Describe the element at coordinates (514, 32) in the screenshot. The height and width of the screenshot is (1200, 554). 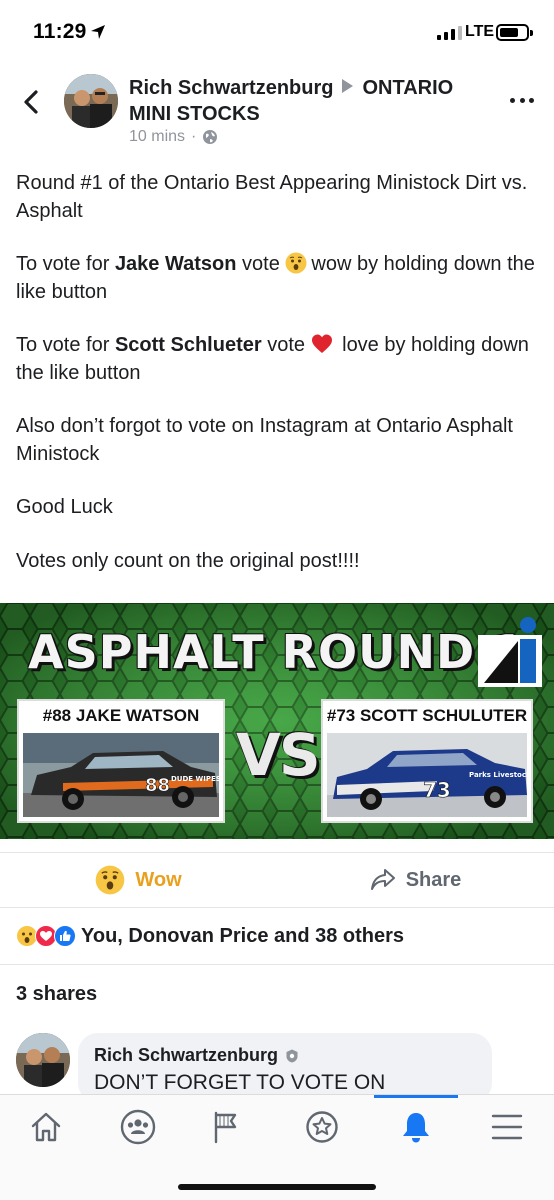
I see `battery-icon` at that location.